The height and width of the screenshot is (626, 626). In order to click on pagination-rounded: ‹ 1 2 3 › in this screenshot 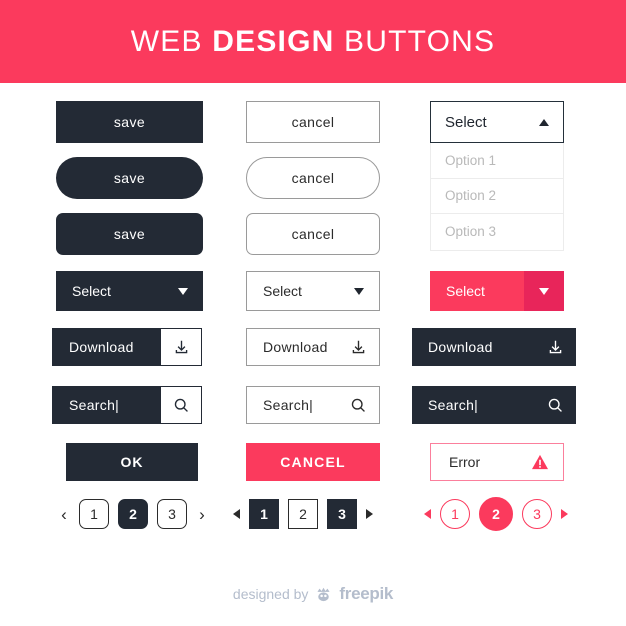, I will do `click(133, 514)`.